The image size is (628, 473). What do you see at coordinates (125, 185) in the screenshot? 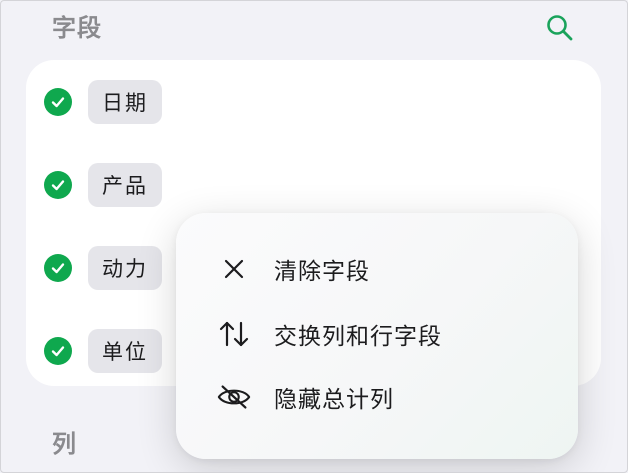
I see `field-chip: 产品` at bounding box center [125, 185].